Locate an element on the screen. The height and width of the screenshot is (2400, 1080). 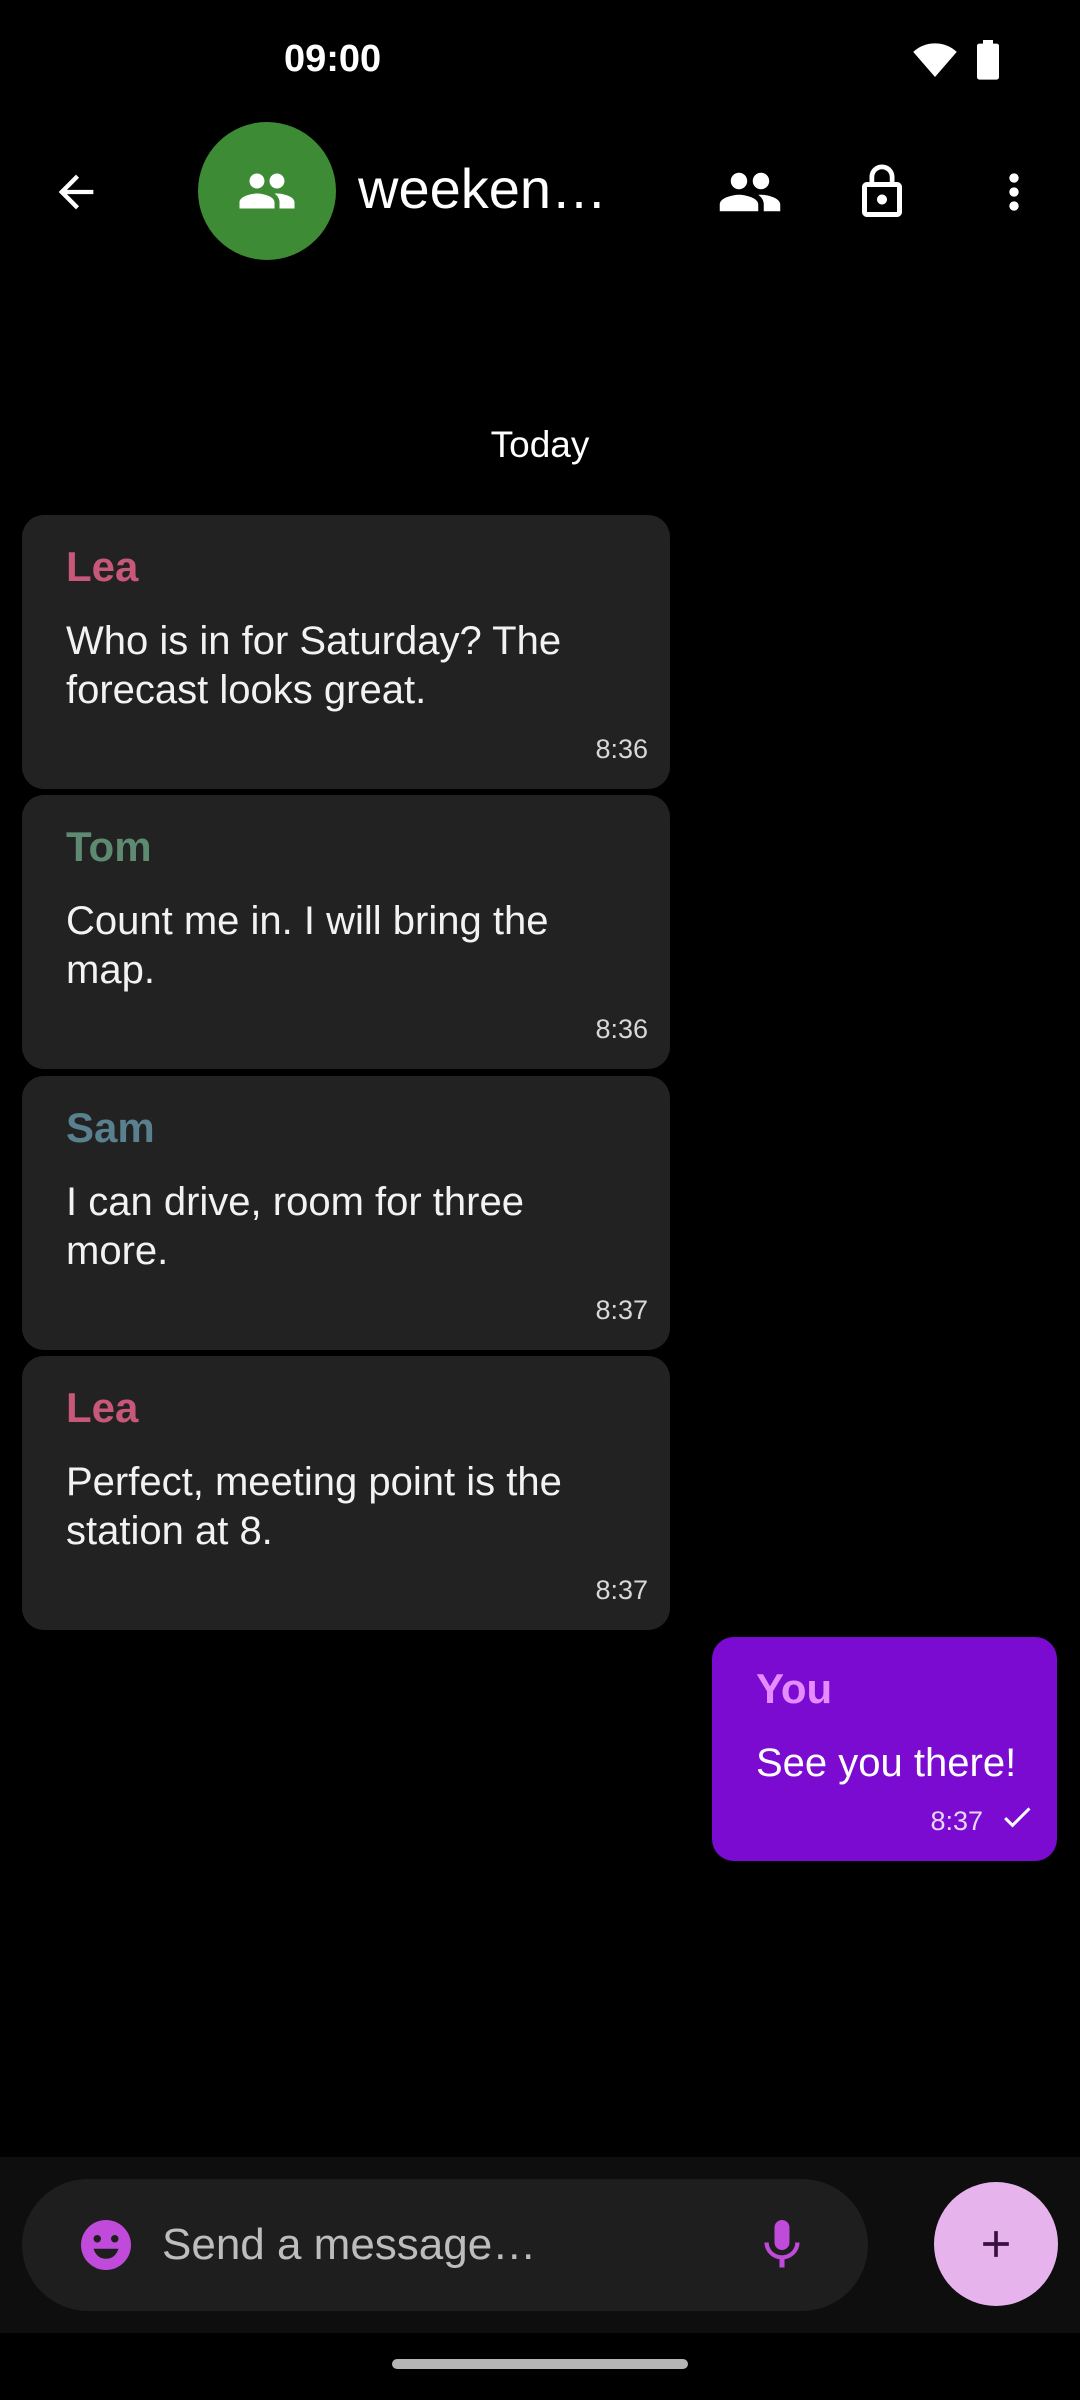
more-vert-icon is located at coordinates (1014, 192).